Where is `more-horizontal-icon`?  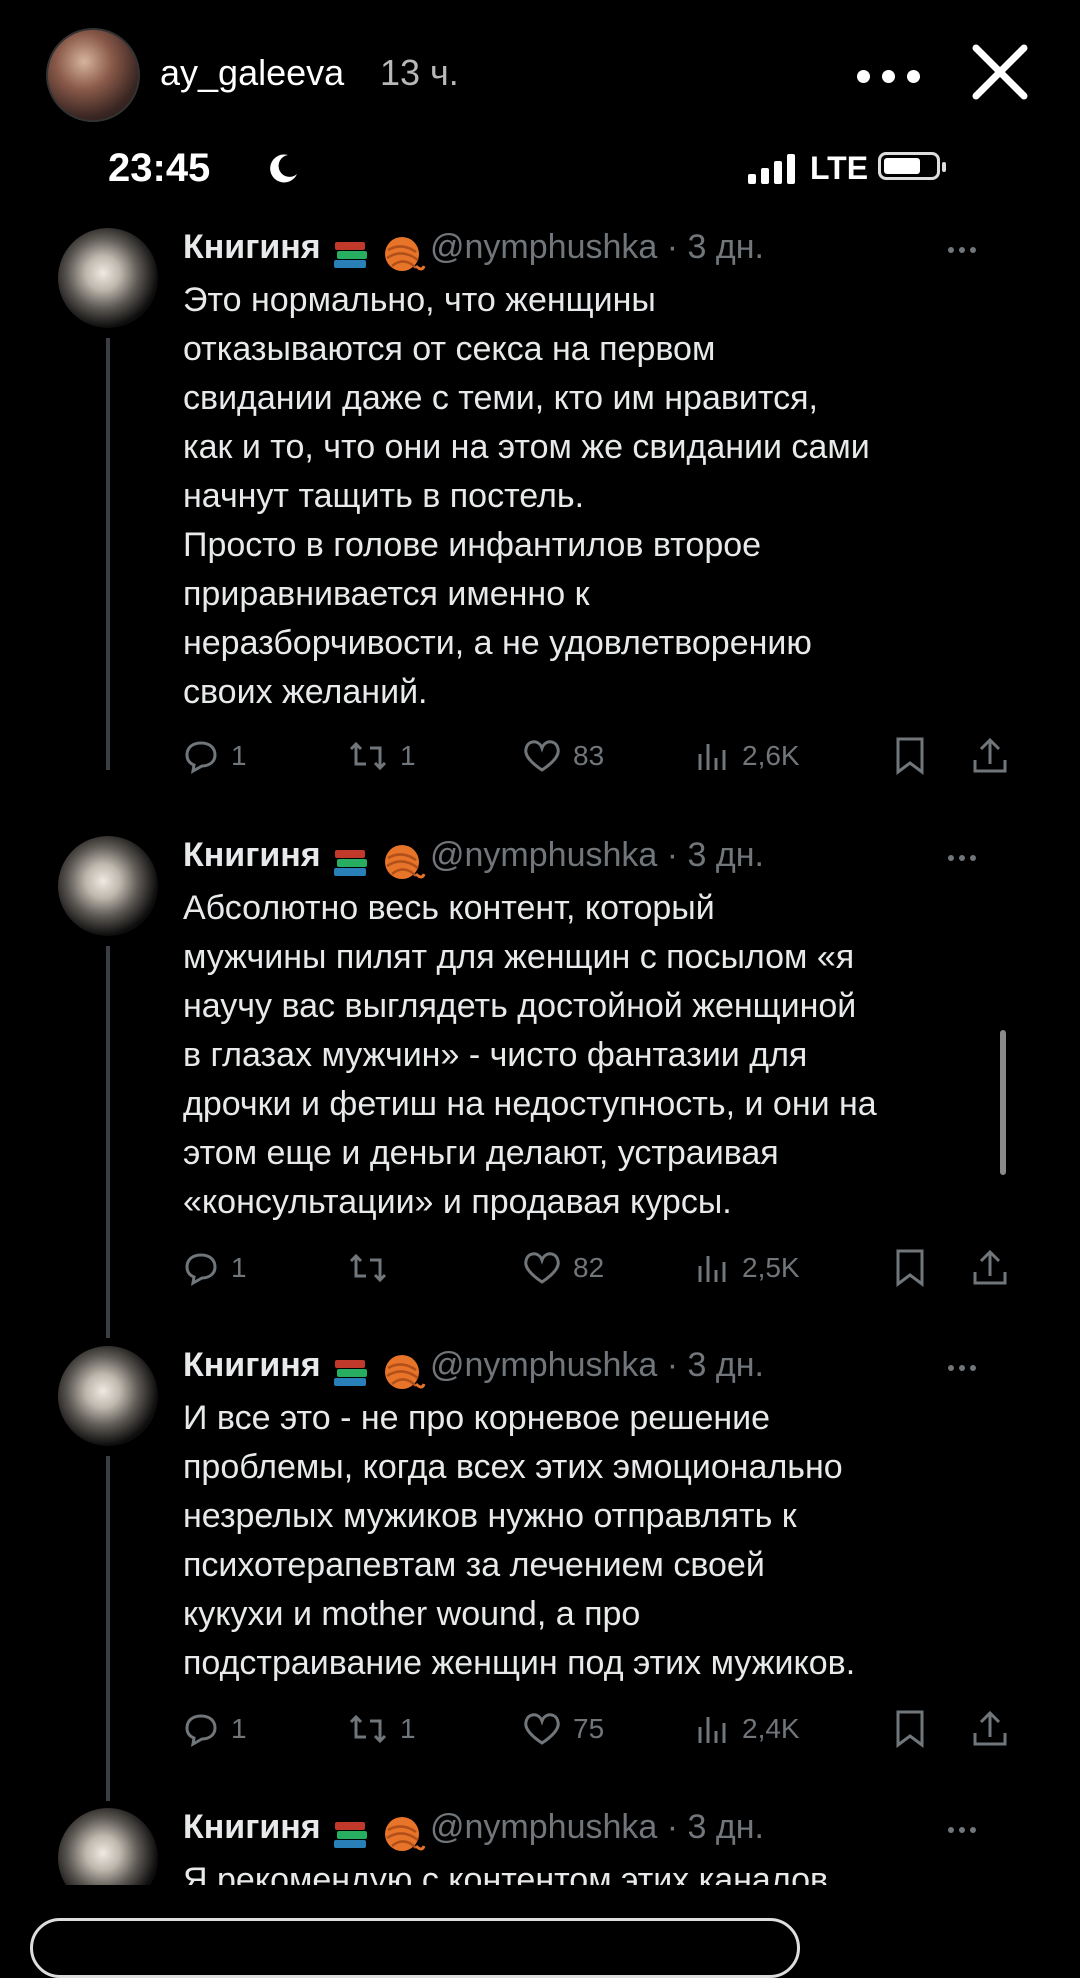
more-horizontal-icon is located at coordinates (890, 75).